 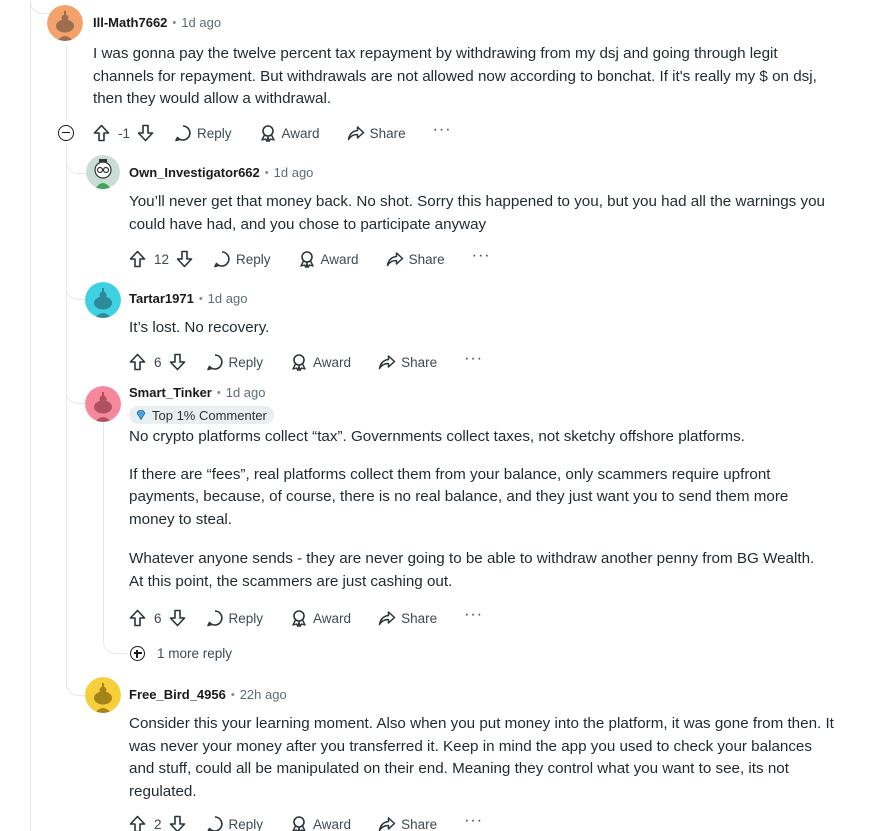 What do you see at coordinates (263, 694) in the screenshot?
I see `timestamp: 22h ago` at bounding box center [263, 694].